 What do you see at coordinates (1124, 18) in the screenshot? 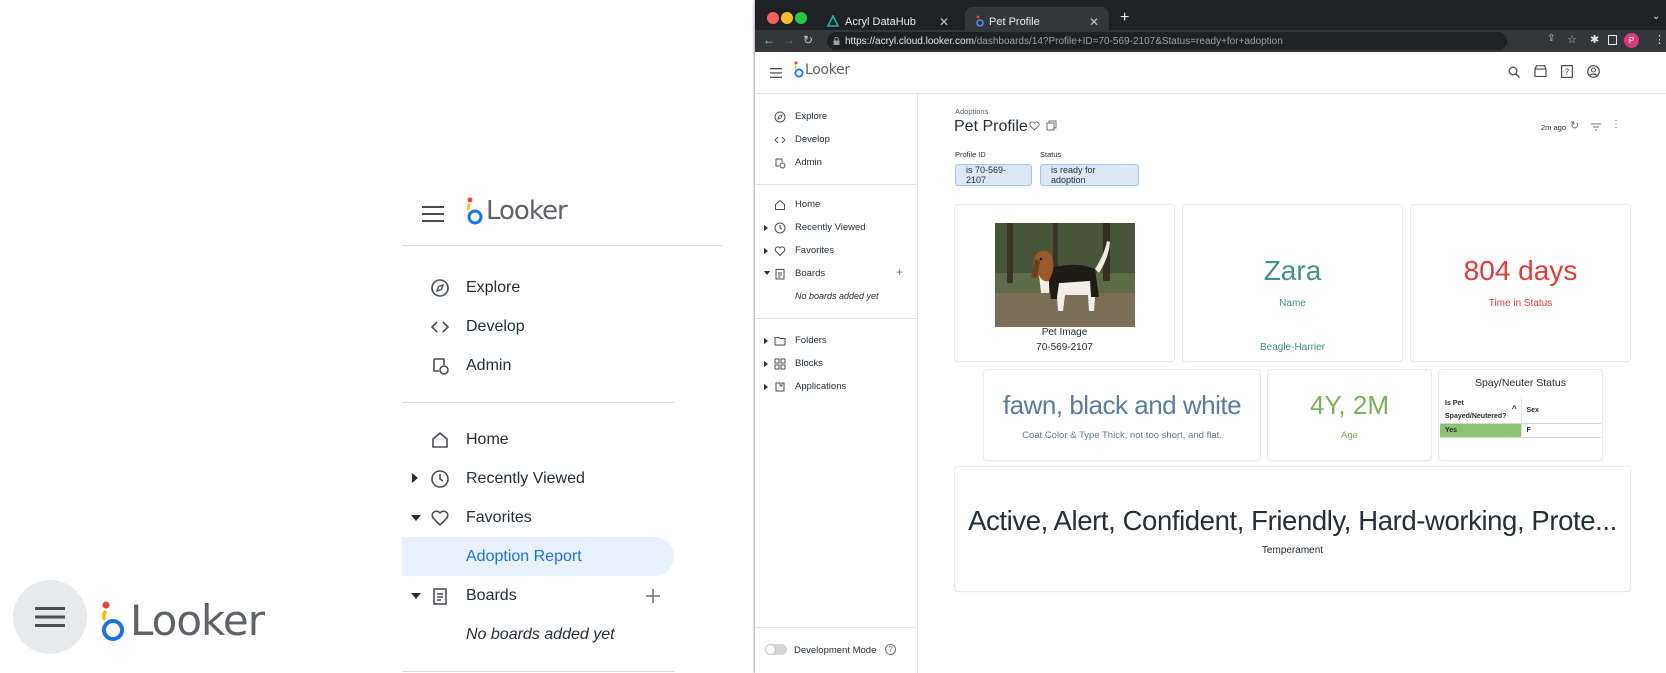
I see `new-tab-icon: +` at bounding box center [1124, 18].